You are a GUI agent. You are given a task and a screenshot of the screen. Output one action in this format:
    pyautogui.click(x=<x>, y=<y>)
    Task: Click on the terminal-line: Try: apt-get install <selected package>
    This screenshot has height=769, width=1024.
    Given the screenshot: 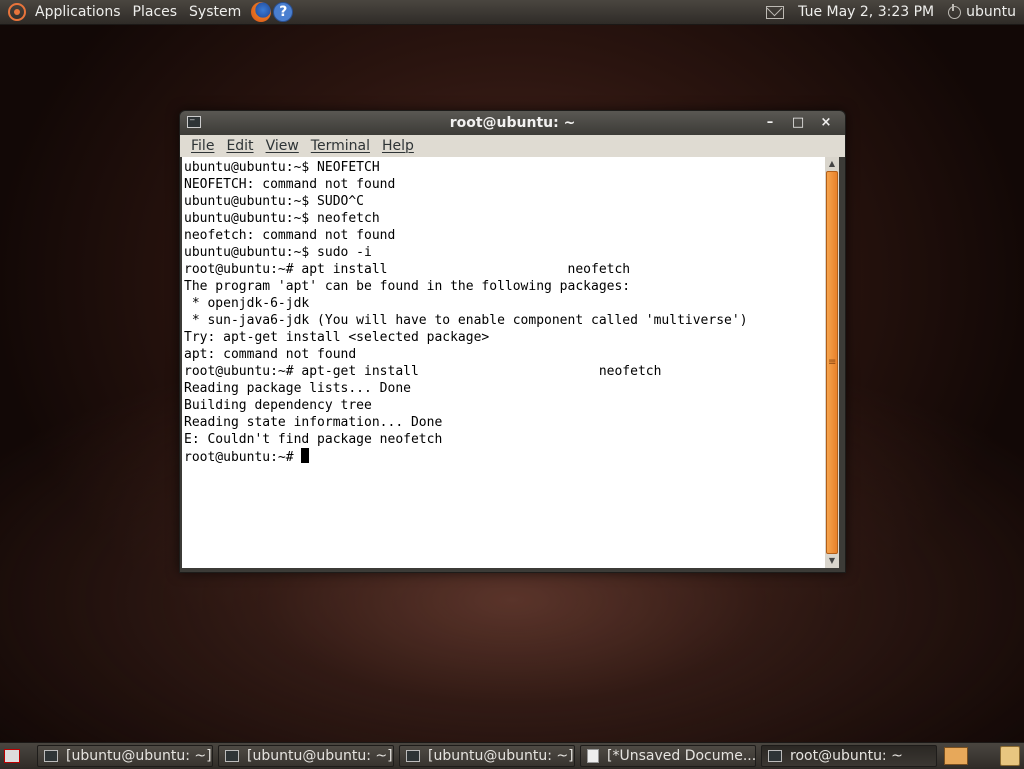 What is the action you would take?
    pyautogui.click(x=337, y=337)
    